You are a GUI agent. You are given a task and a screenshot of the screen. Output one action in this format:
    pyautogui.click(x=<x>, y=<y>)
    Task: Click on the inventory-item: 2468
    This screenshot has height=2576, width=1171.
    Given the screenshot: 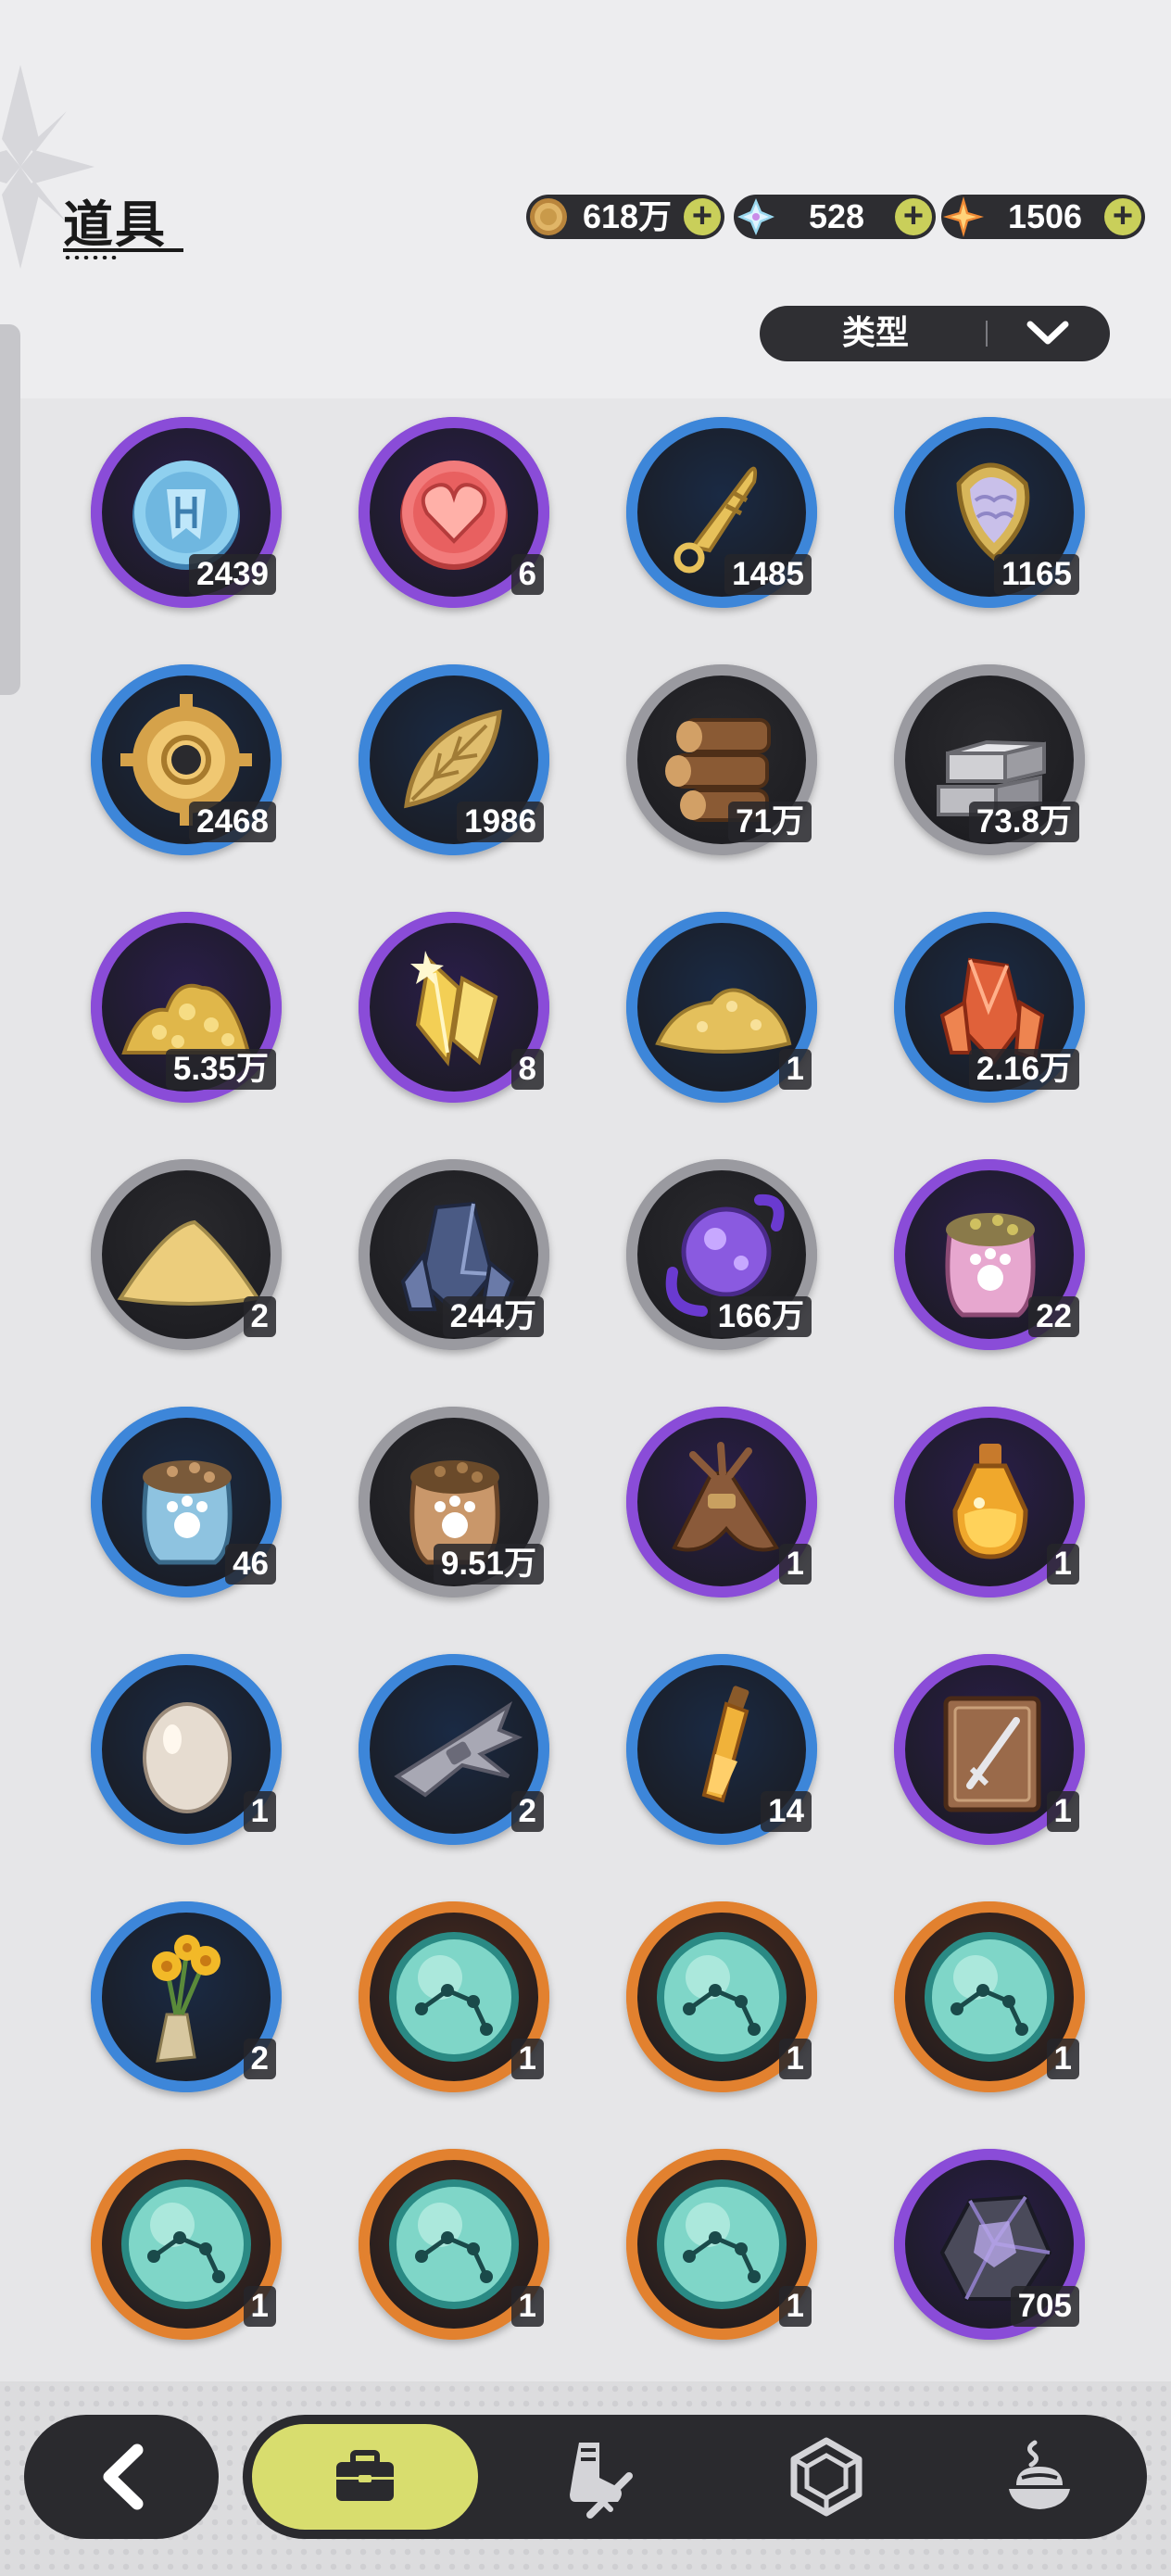 What is the action you would take?
    pyautogui.click(x=187, y=760)
    